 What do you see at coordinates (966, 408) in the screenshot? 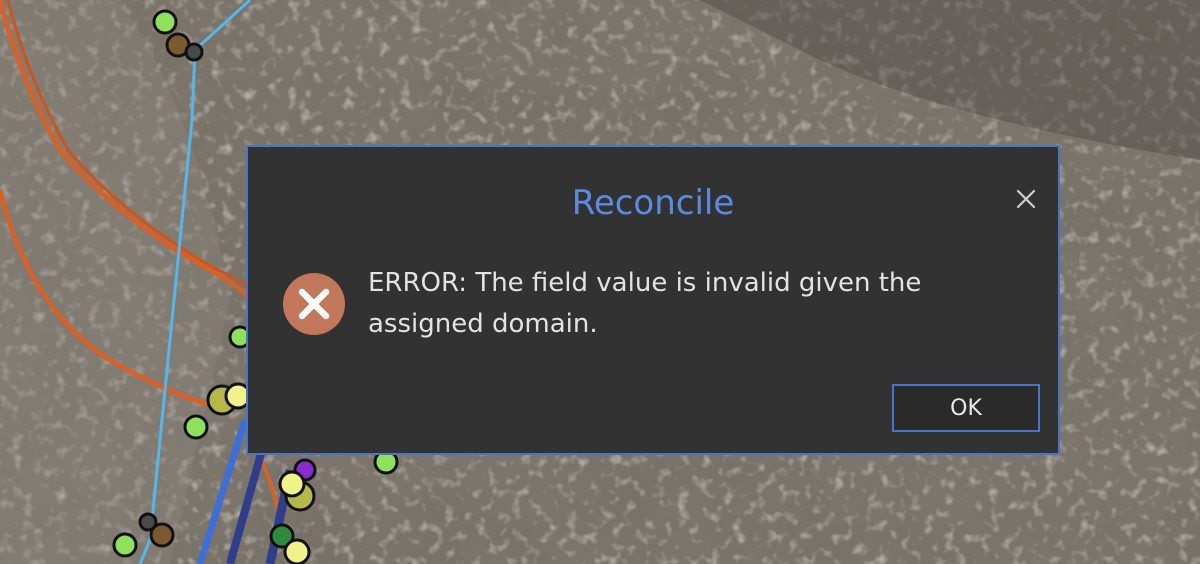
I see `ok-button: OK` at bounding box center [966, 408].